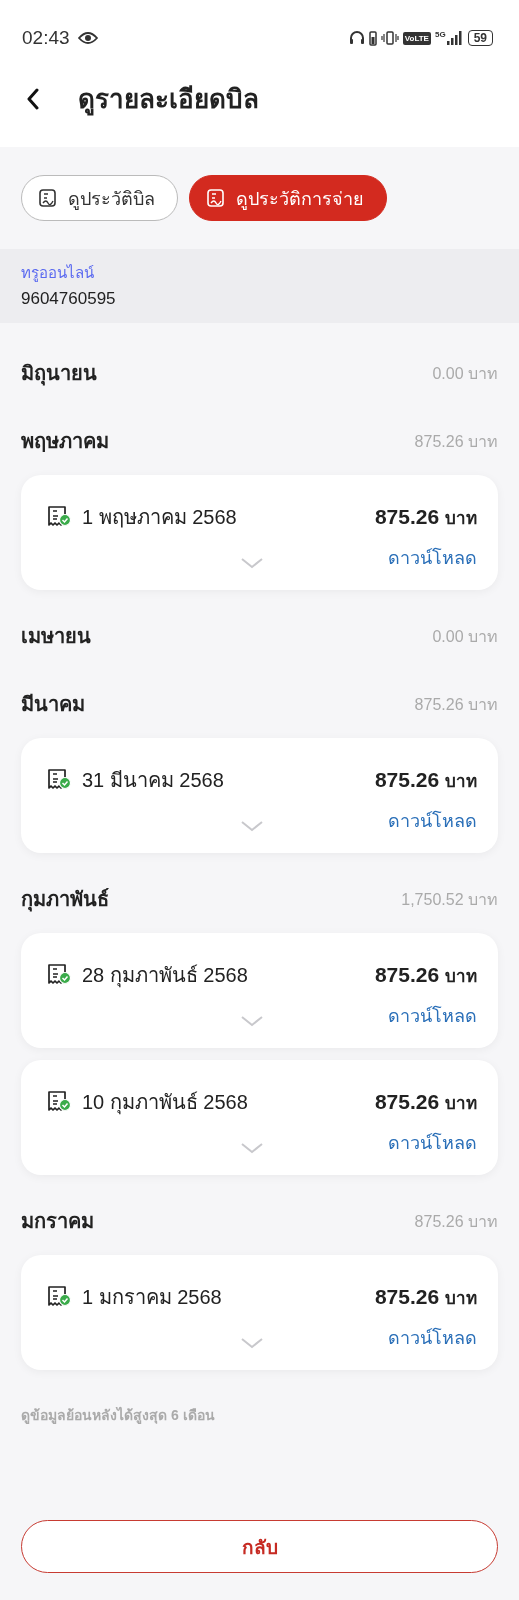 The width and height of the screenshot is (519, 1600). What do you see at coordinates (416, 38) in the screenshot?
I see `volte-badge: VoLTE` at bounding box center [416, 38].